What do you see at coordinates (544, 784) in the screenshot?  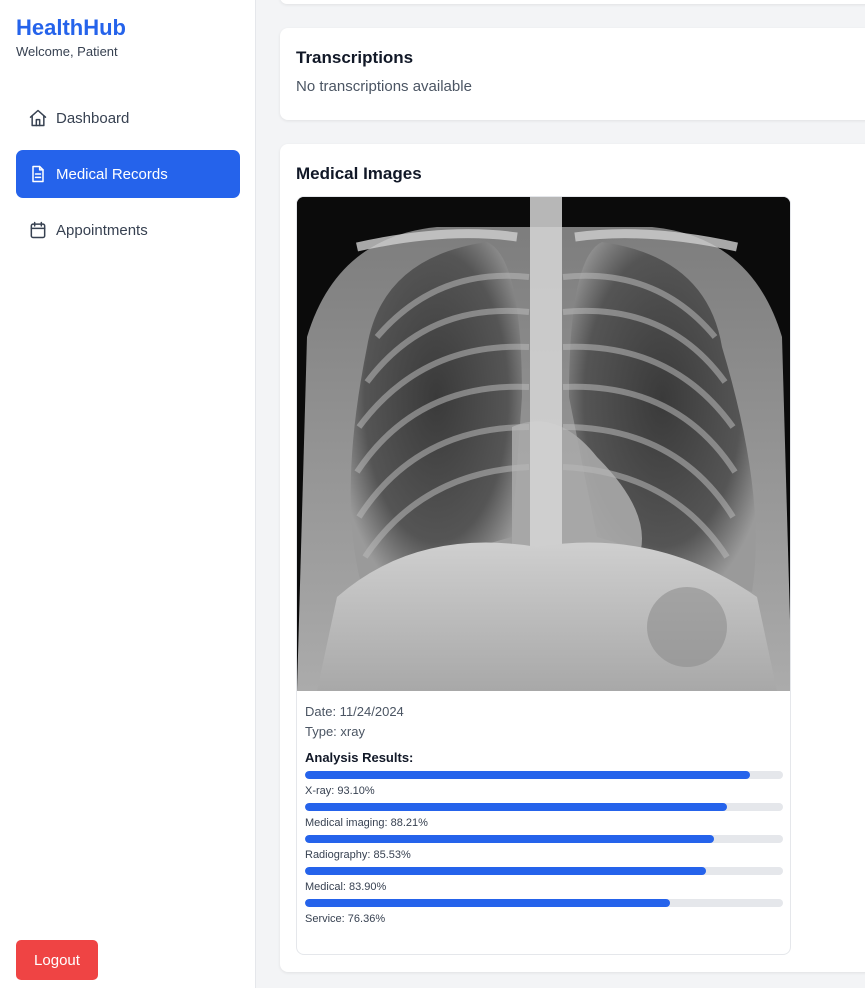 I see `analysis-result: X-ray: 93.10%` at bounding box center [544, 784].